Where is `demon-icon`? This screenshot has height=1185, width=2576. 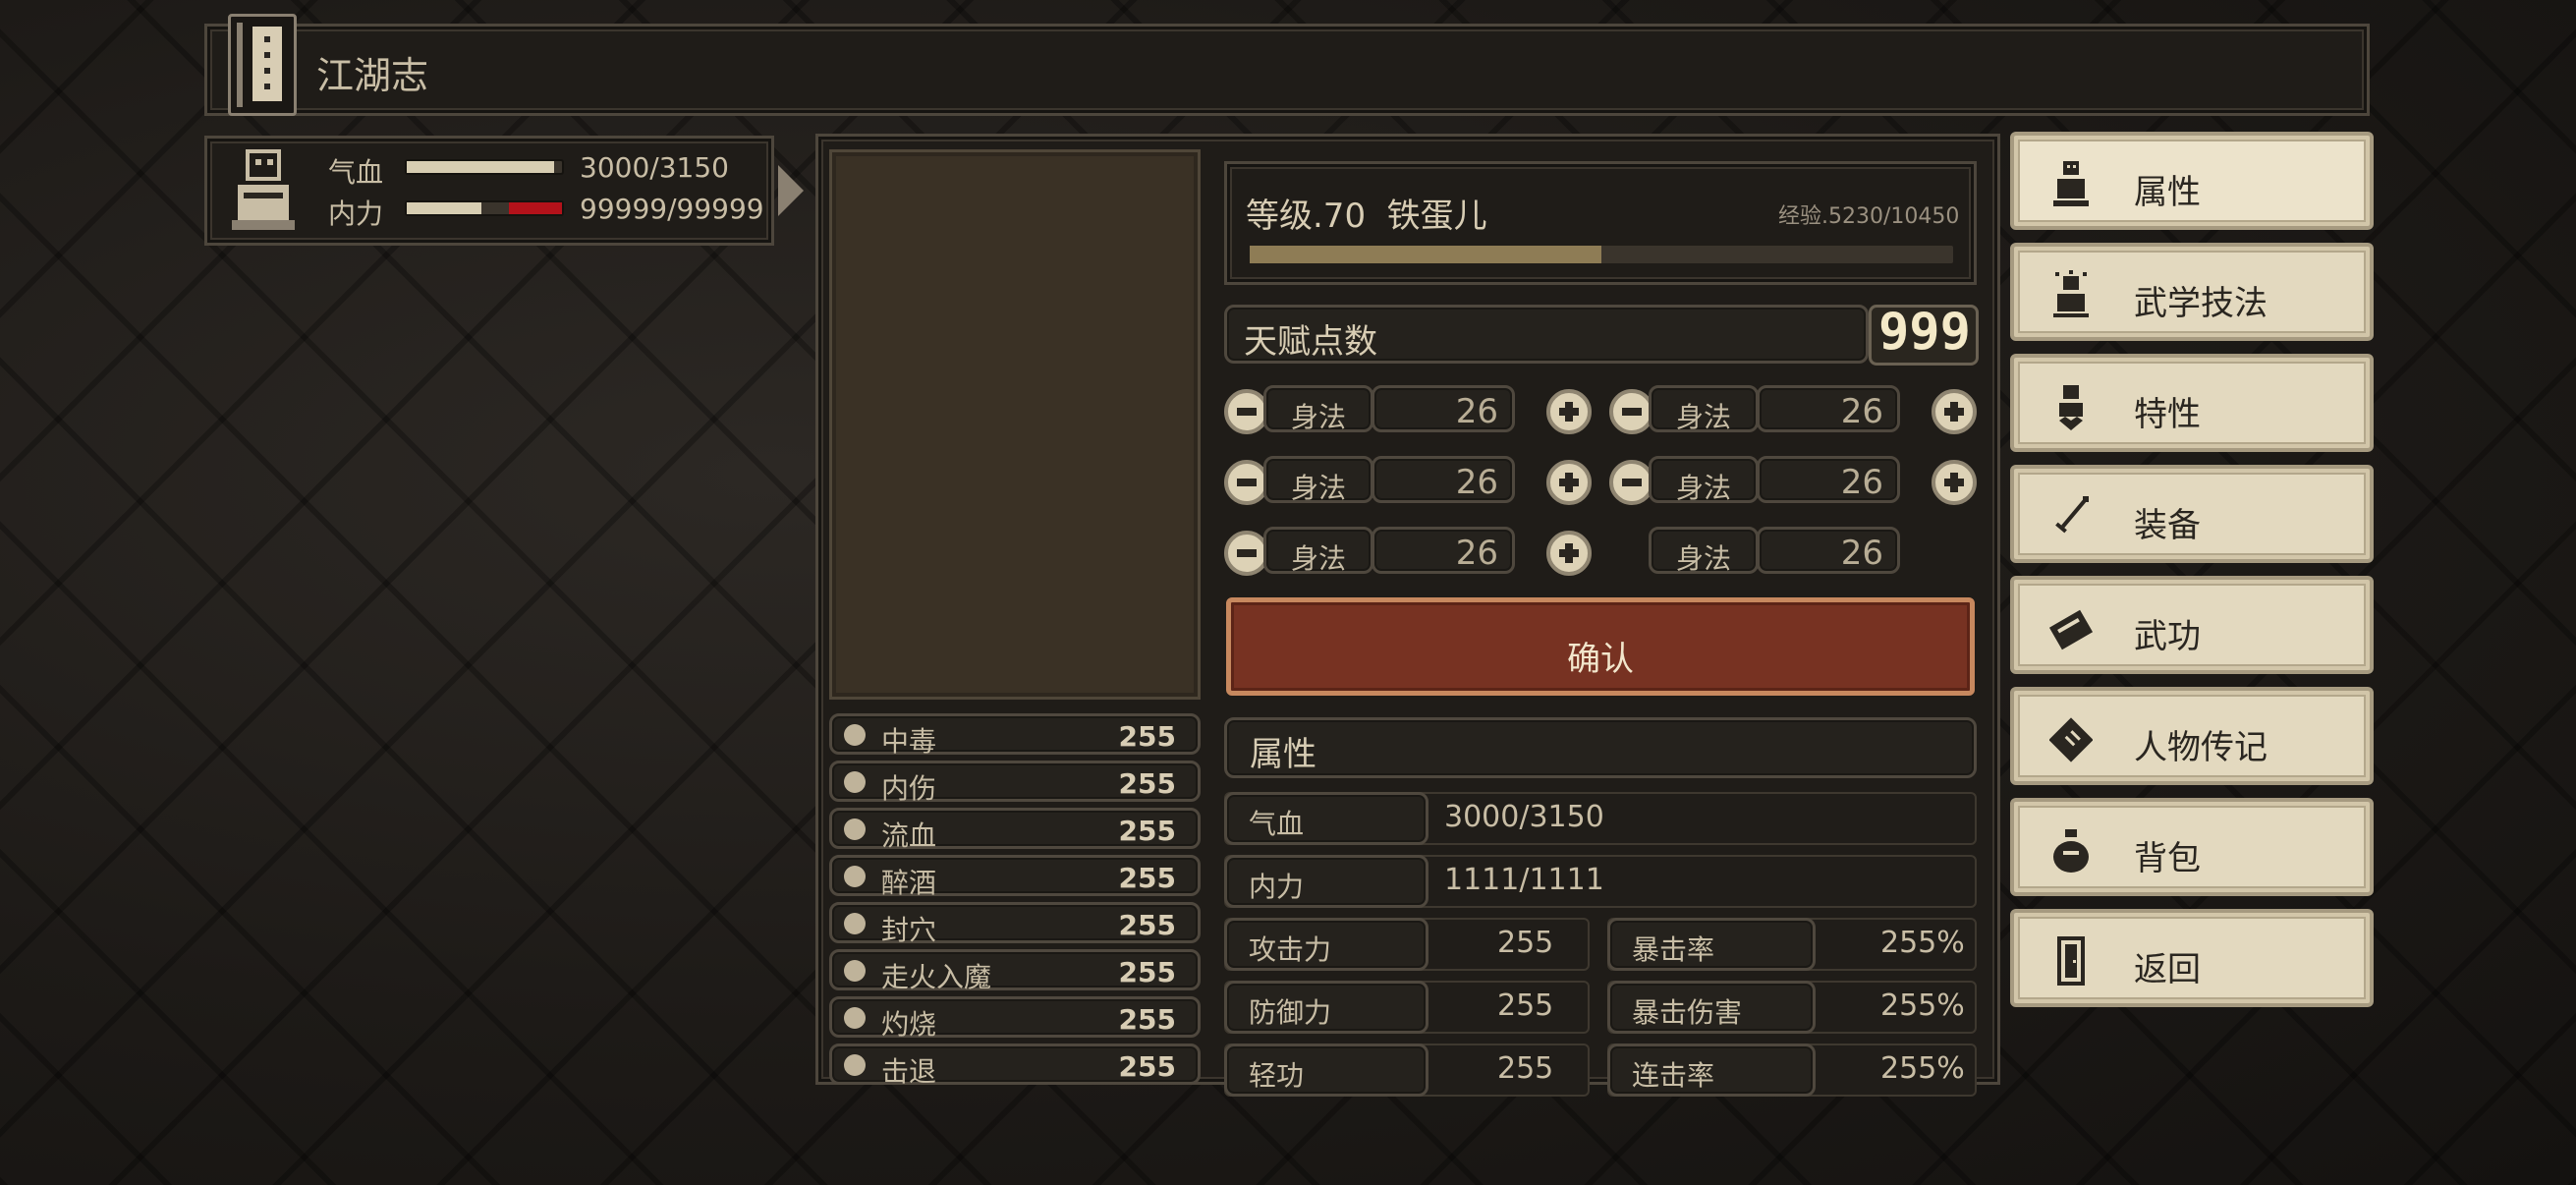
demon-icon is located at coordinates (855, 971).